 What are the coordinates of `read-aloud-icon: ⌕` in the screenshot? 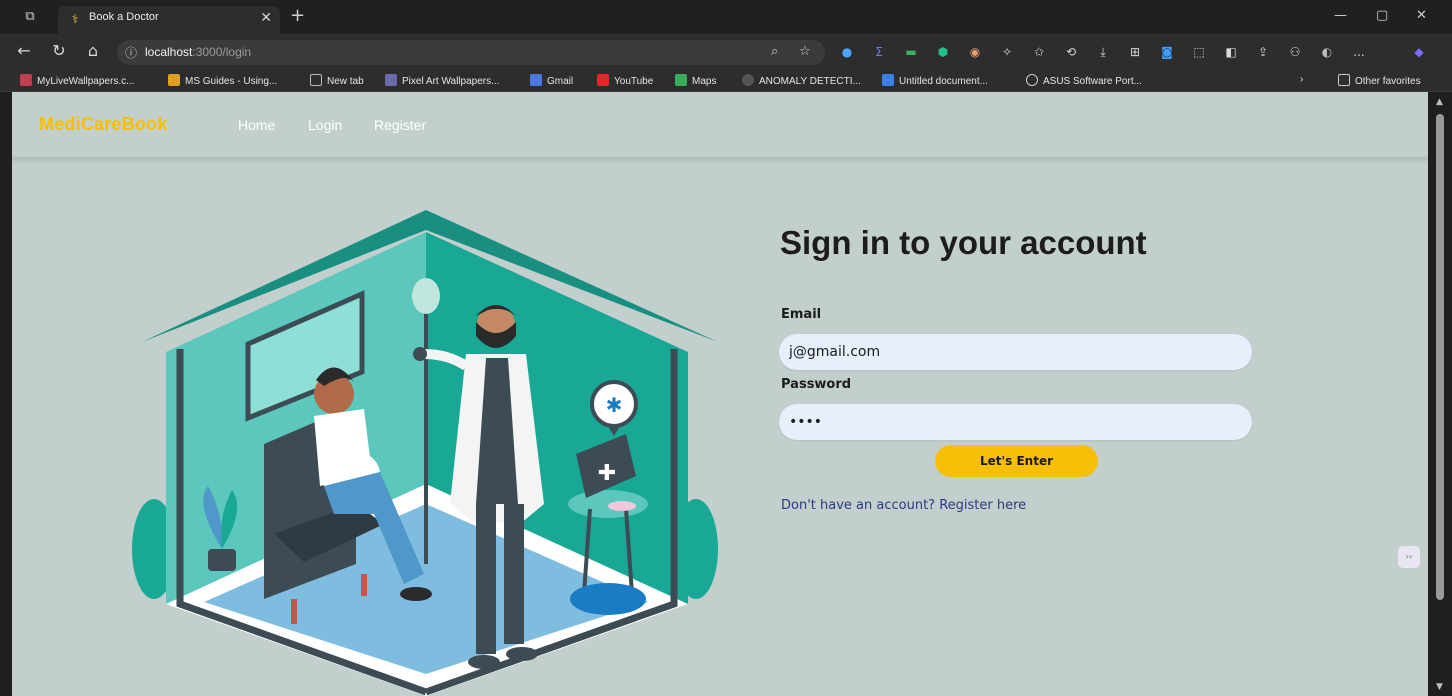 It's located at (774, 51).